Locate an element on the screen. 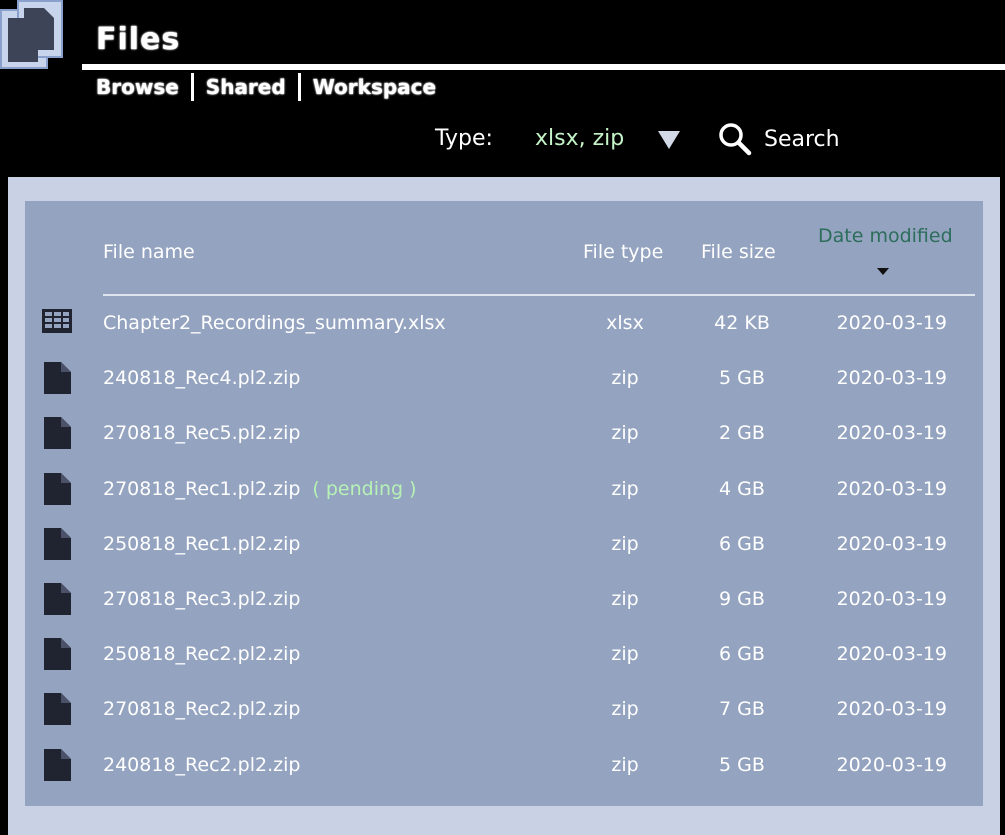  files-app-icon is located at coordinates (31, 34).